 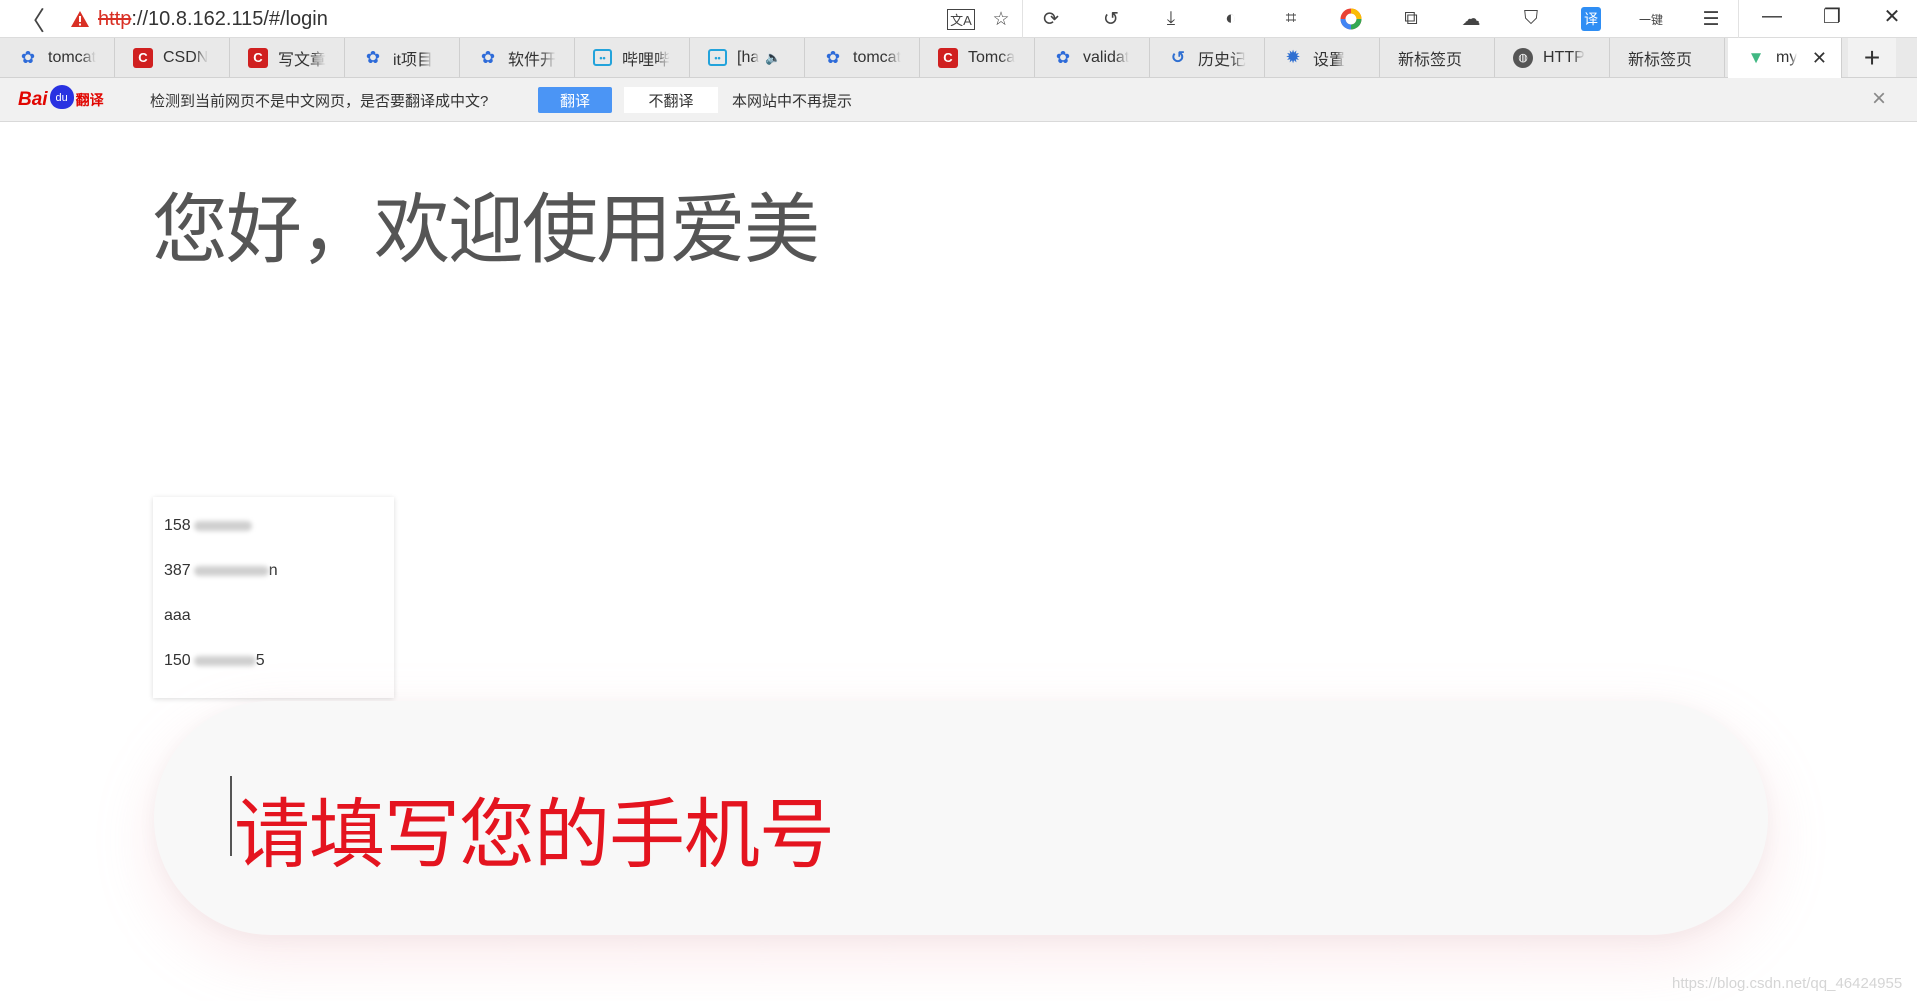 I want to click on gear-icon: ✹, so click(x=1293, y=57).